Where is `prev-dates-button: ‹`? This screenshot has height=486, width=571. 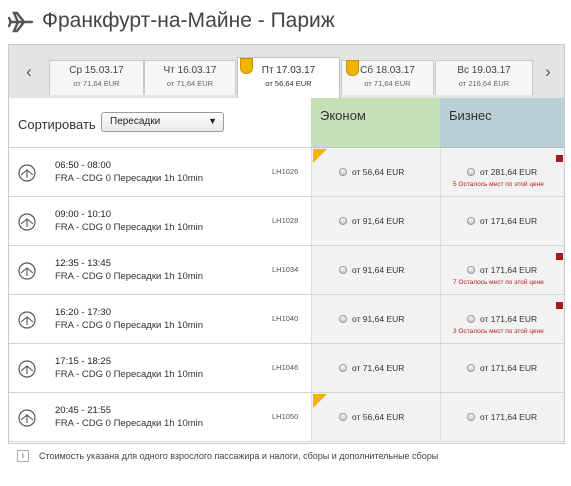
prev-dates-button: ‹ is located at coordinates (29, 72).